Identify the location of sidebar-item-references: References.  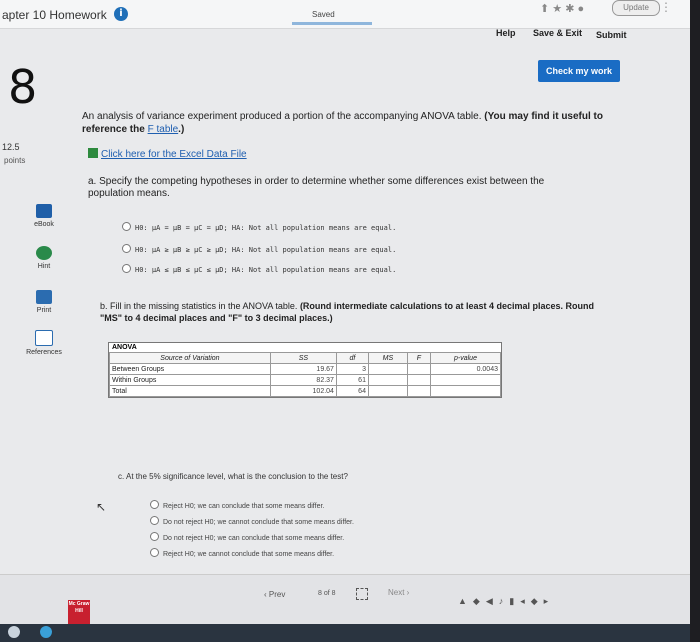
(44, 343).